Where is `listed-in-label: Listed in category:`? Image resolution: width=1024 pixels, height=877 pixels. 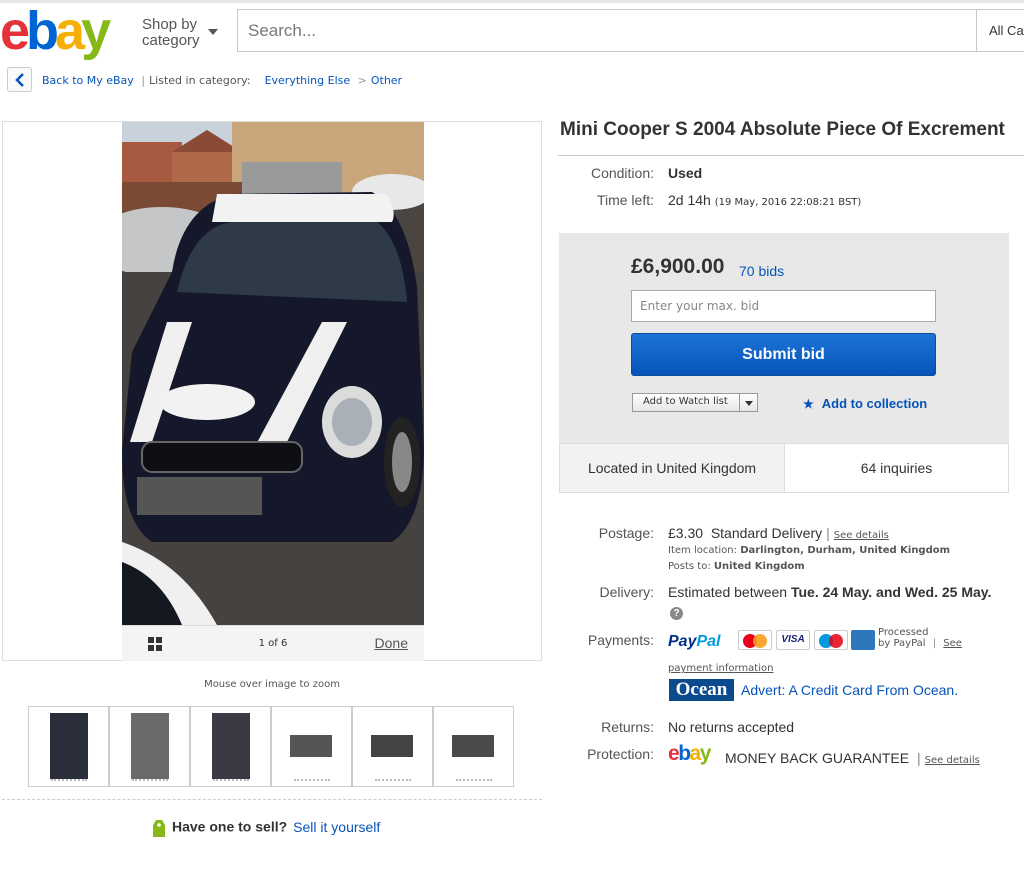 listed-in-label: Listed in category: is located at coordinates (200, 80).